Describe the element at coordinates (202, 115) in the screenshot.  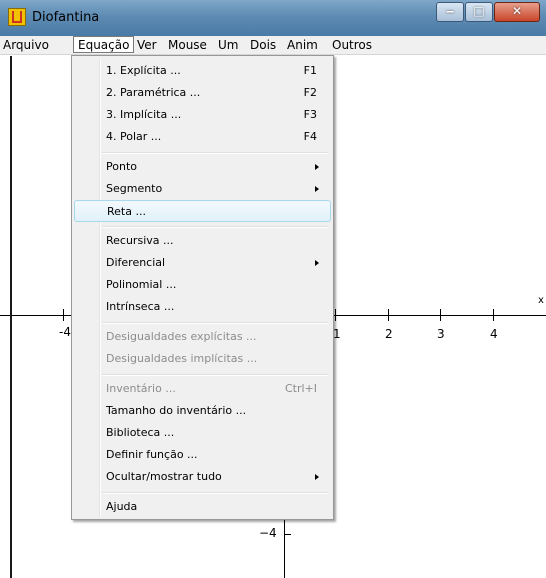
I see `menu-item-implicita: 3. Implícita ... F3` at that location.